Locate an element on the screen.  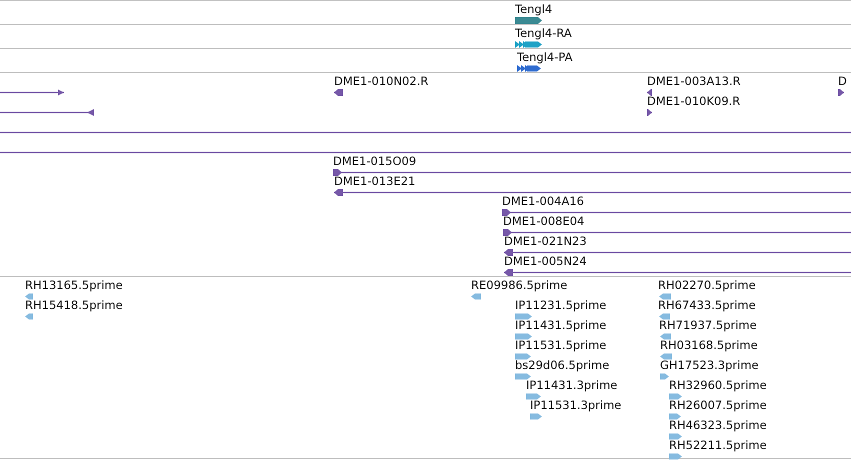
feature-label: DME1-021N23 is located at coordinates (545, 241).